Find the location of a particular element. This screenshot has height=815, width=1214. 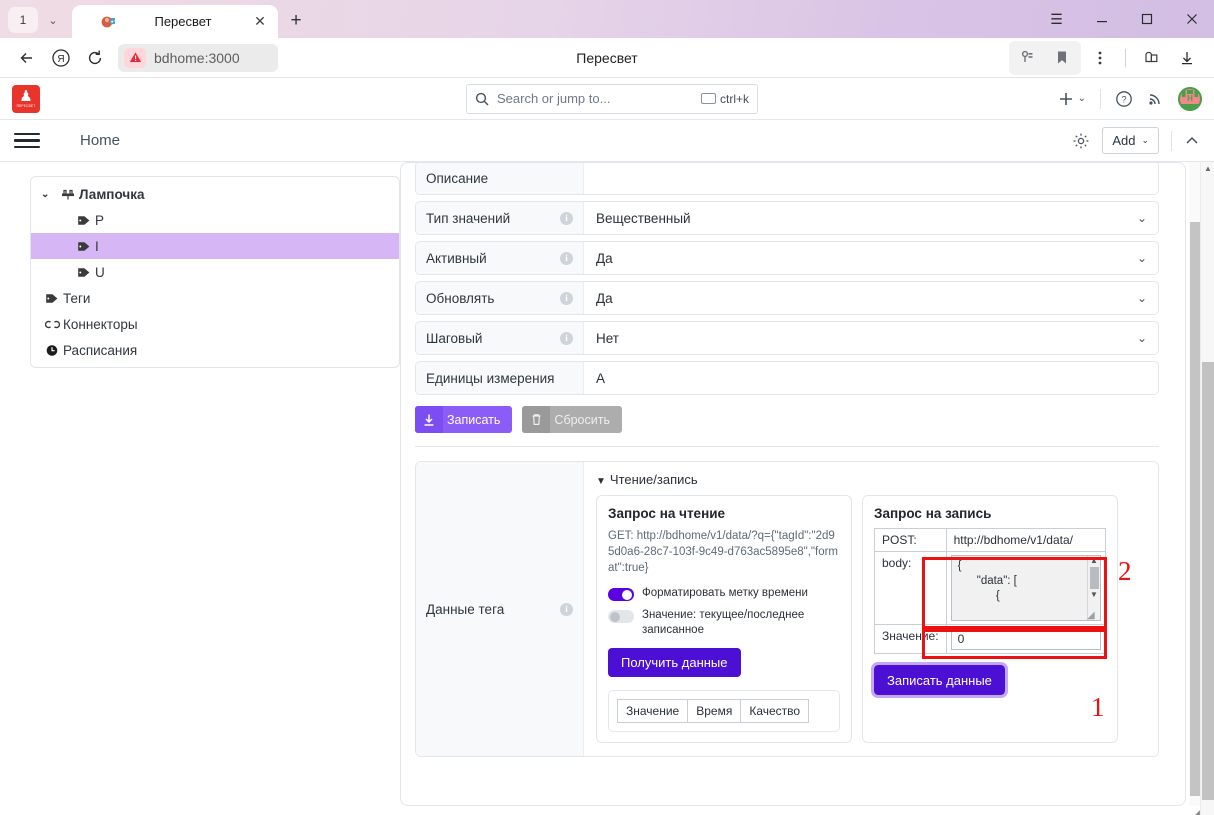

form-row-label: Тип значений is located at coordinates (468, 218).